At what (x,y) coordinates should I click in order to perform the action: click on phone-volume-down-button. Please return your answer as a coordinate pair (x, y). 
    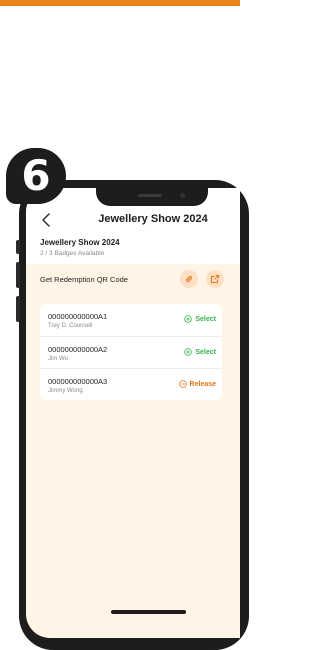
    Looking at the image, I should click on (18, 309).